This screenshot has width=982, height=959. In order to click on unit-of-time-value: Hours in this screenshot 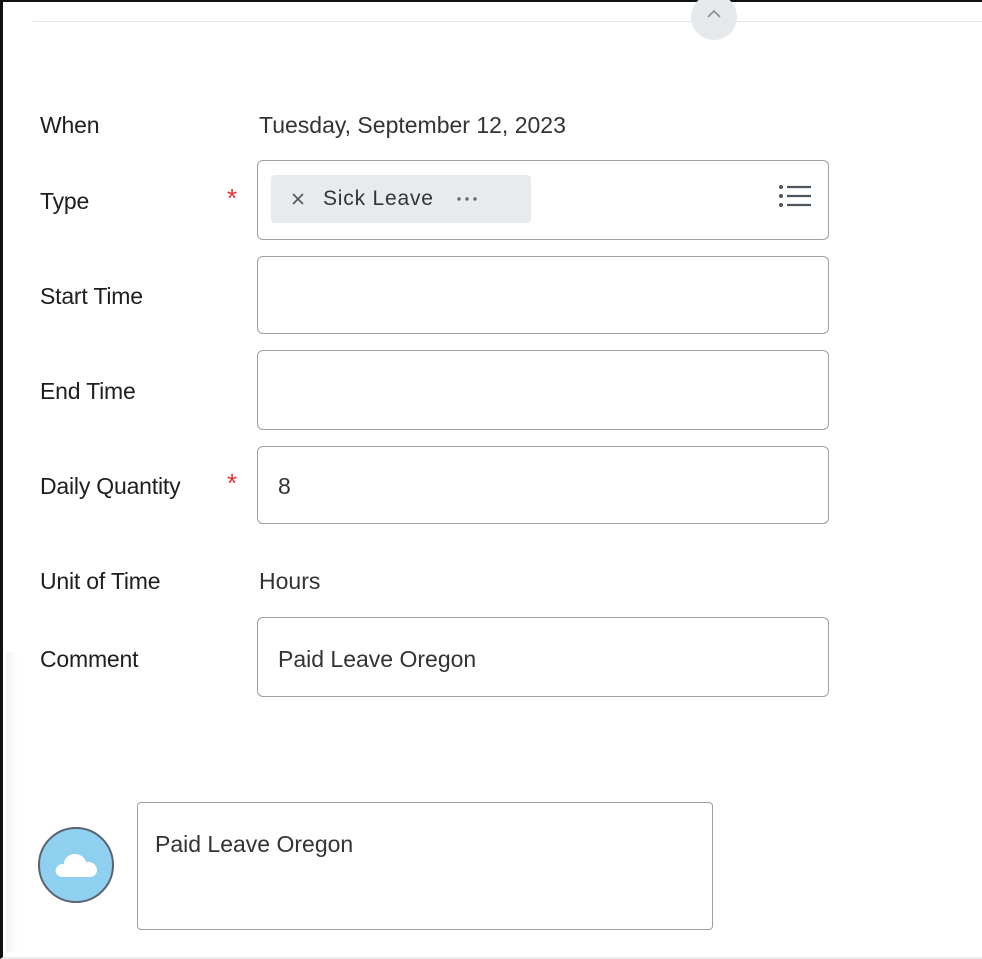, I will do `click(290, 581)`.